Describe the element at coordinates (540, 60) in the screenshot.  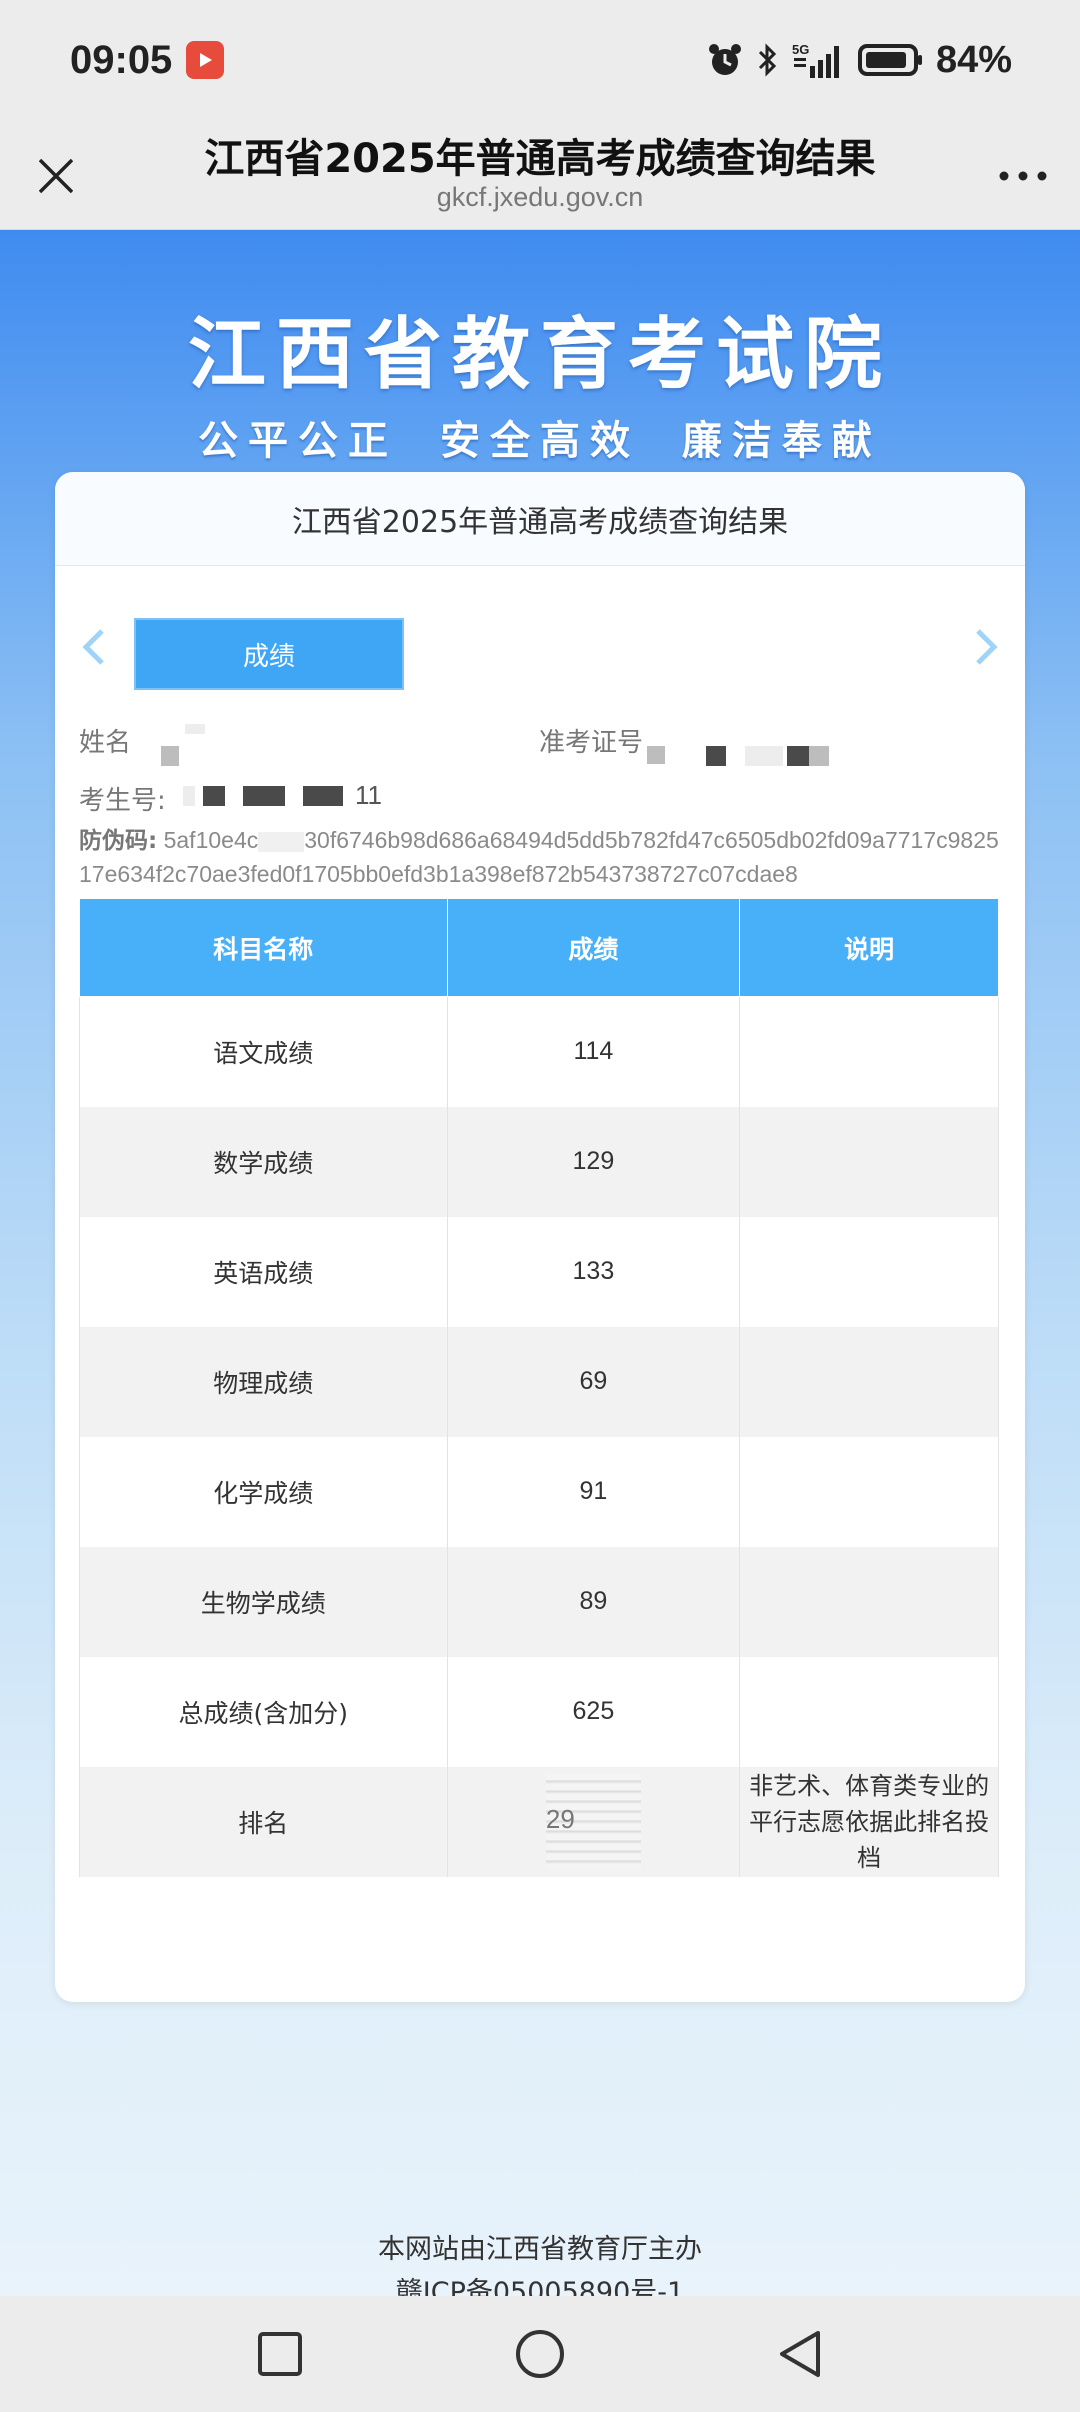
I see `status-bar: 09:05 5G 84%` at that location.